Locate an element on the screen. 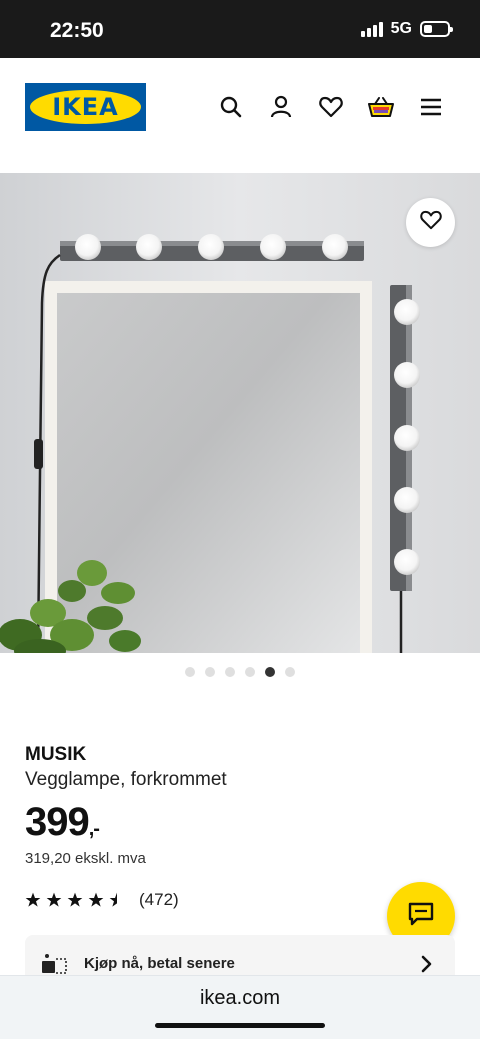 This screenshot has width=480, height=1039. payment-label: Kjøp nå, betal senere is located at coordinates (159, 963).